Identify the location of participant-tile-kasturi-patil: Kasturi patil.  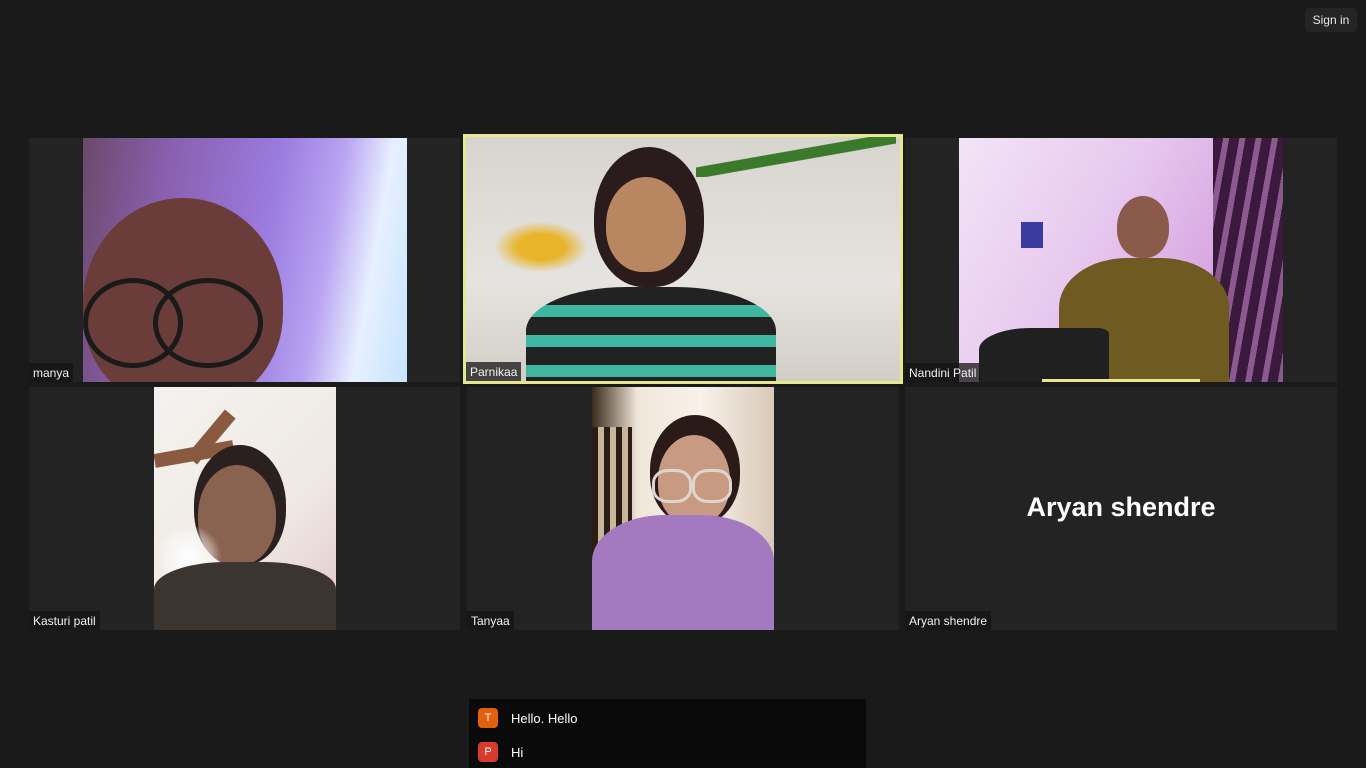
(244, 508).